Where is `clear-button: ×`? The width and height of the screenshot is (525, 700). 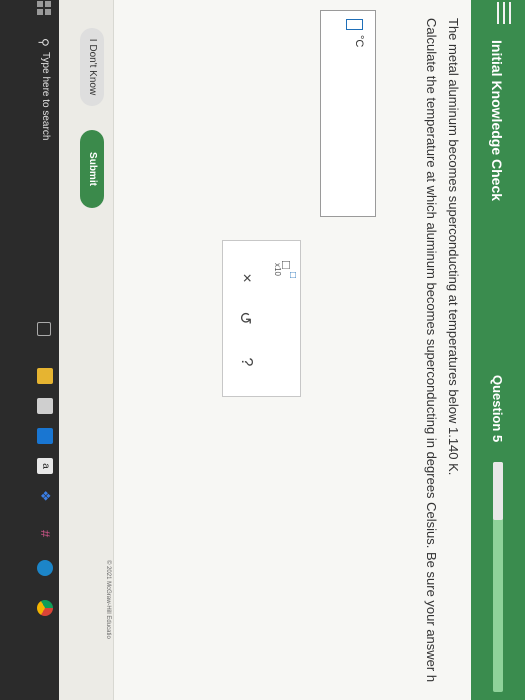 clear-button: × is located at coordinates (246, 278).